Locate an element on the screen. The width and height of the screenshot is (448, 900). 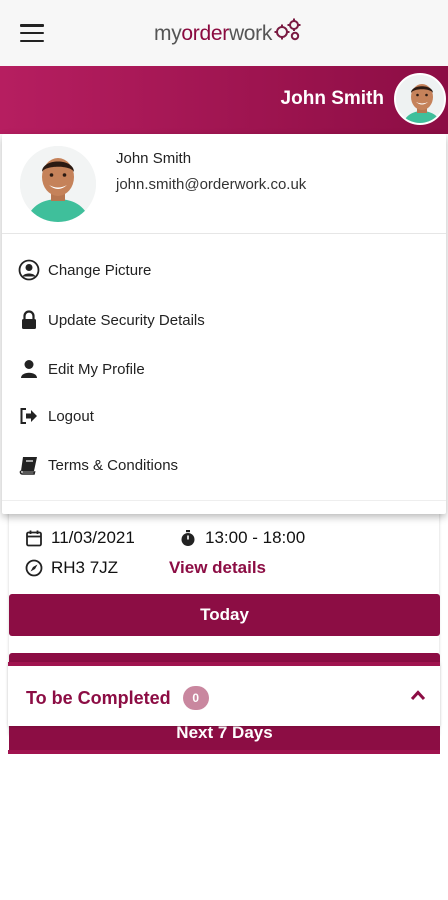
sign-out-icon is located at coordinates (29, 416).